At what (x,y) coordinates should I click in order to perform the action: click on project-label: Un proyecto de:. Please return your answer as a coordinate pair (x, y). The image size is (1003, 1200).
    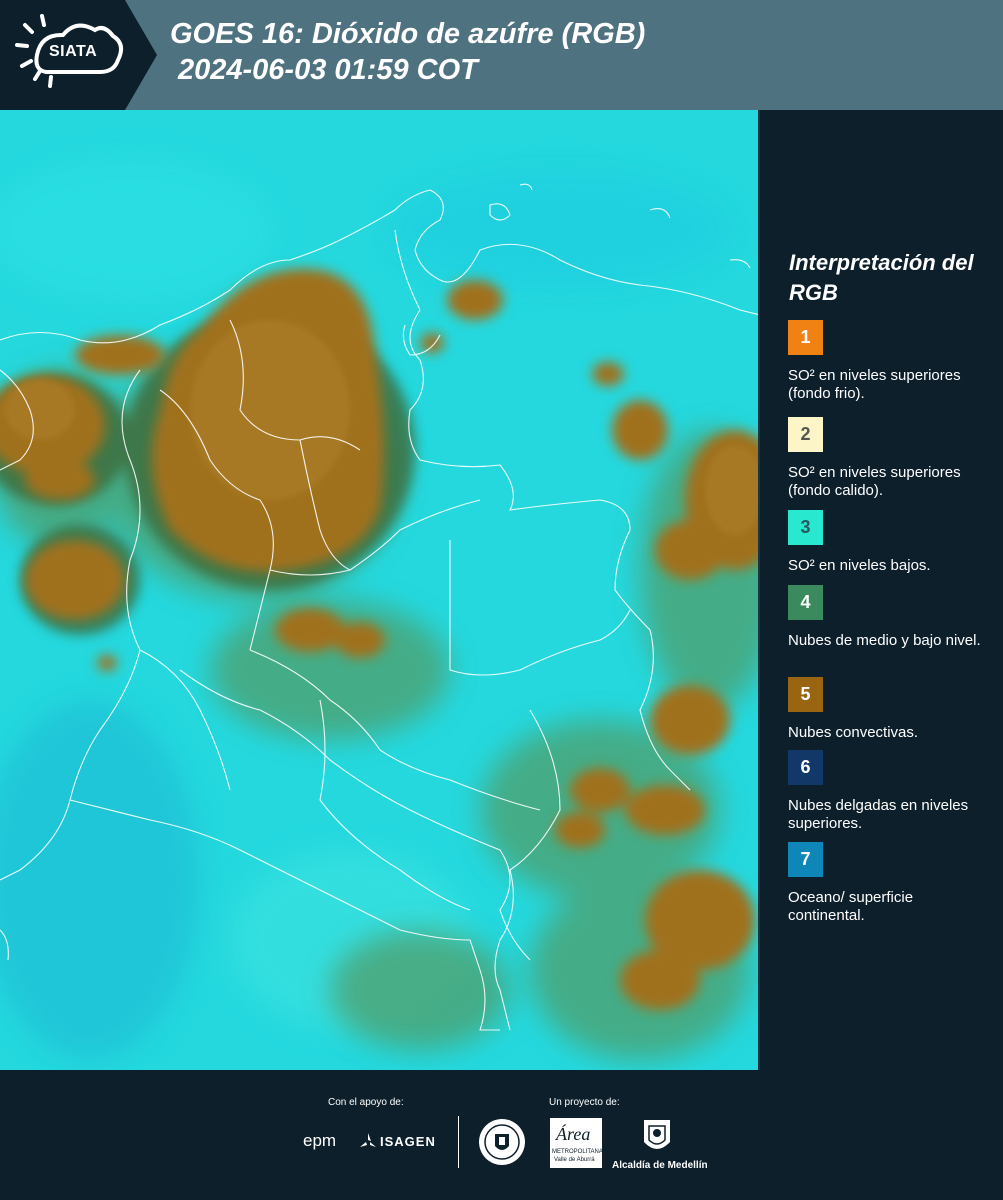
    Looking at the image, I should click on (584, 1102).